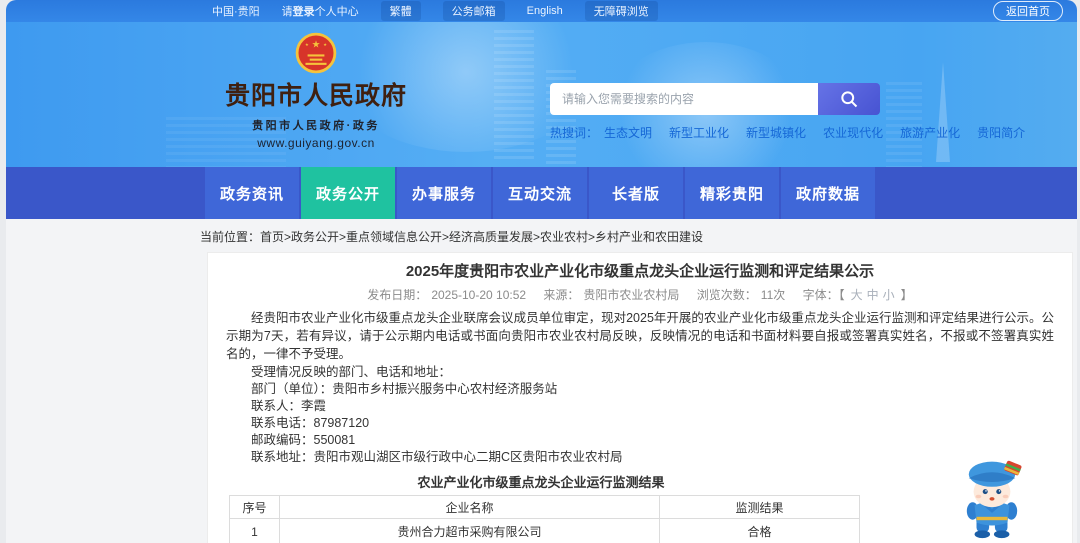 The height and width of the screenshot is (543, 1080). What do you see at coordinates (444, 193) in the screenshot?
I see `nav-item-办事服务: 办事服务` at bounding box center [444, 193].